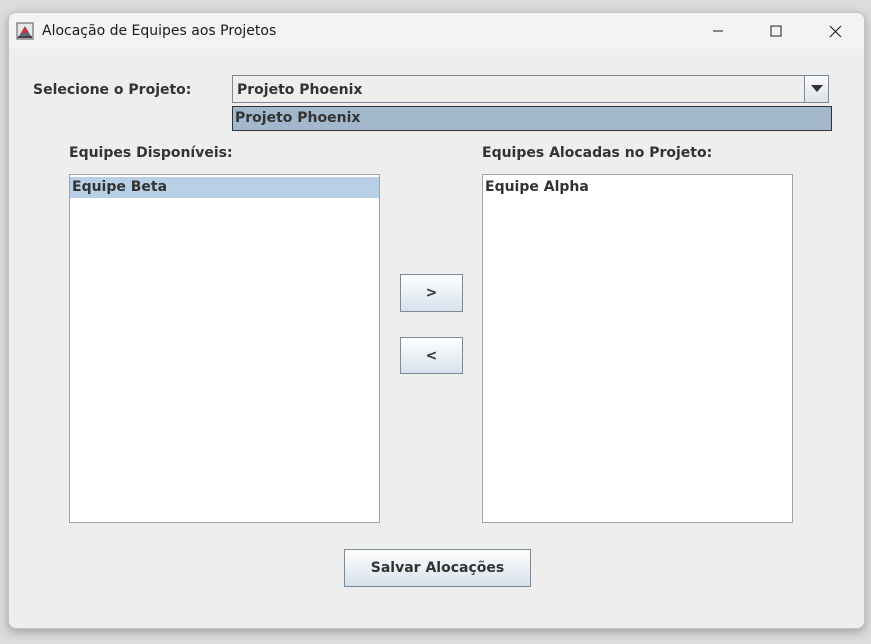  I want to click on maximize-button, so click(776, 31).